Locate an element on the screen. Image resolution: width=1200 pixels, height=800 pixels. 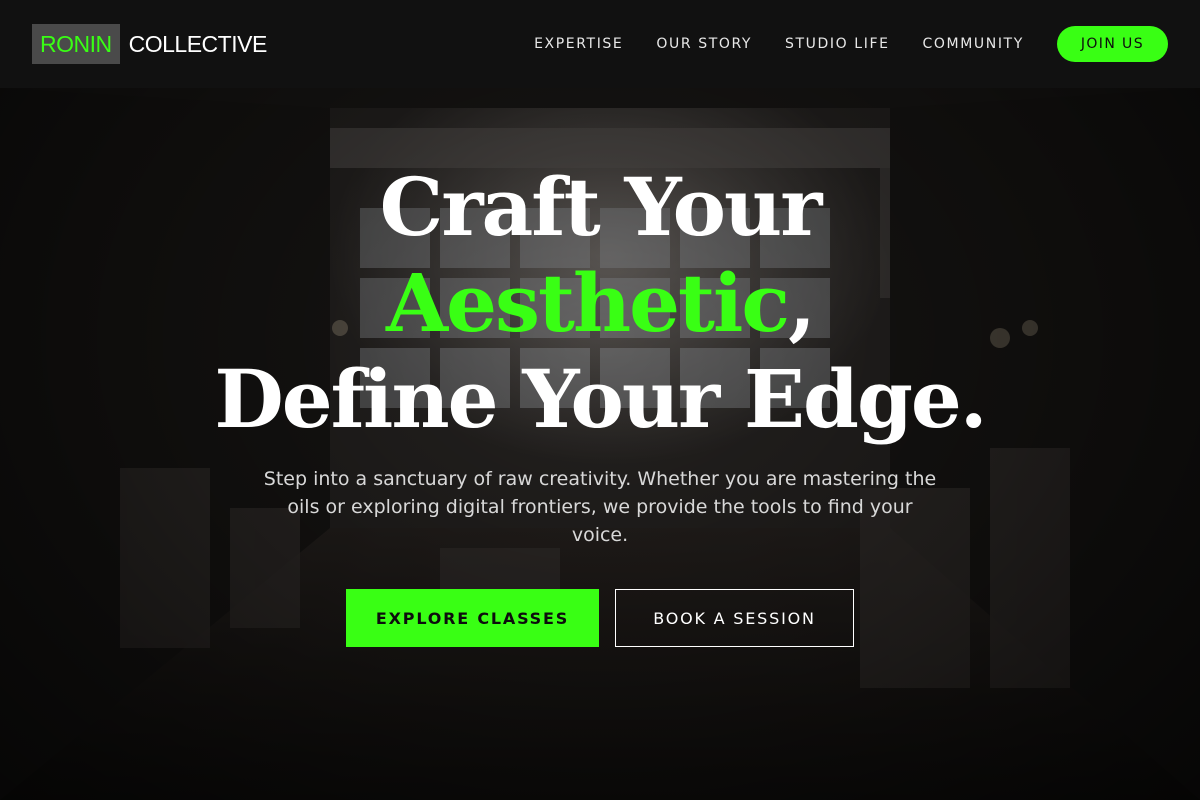
join-us-button: JOIN US is located at coordinates (1112, 44).